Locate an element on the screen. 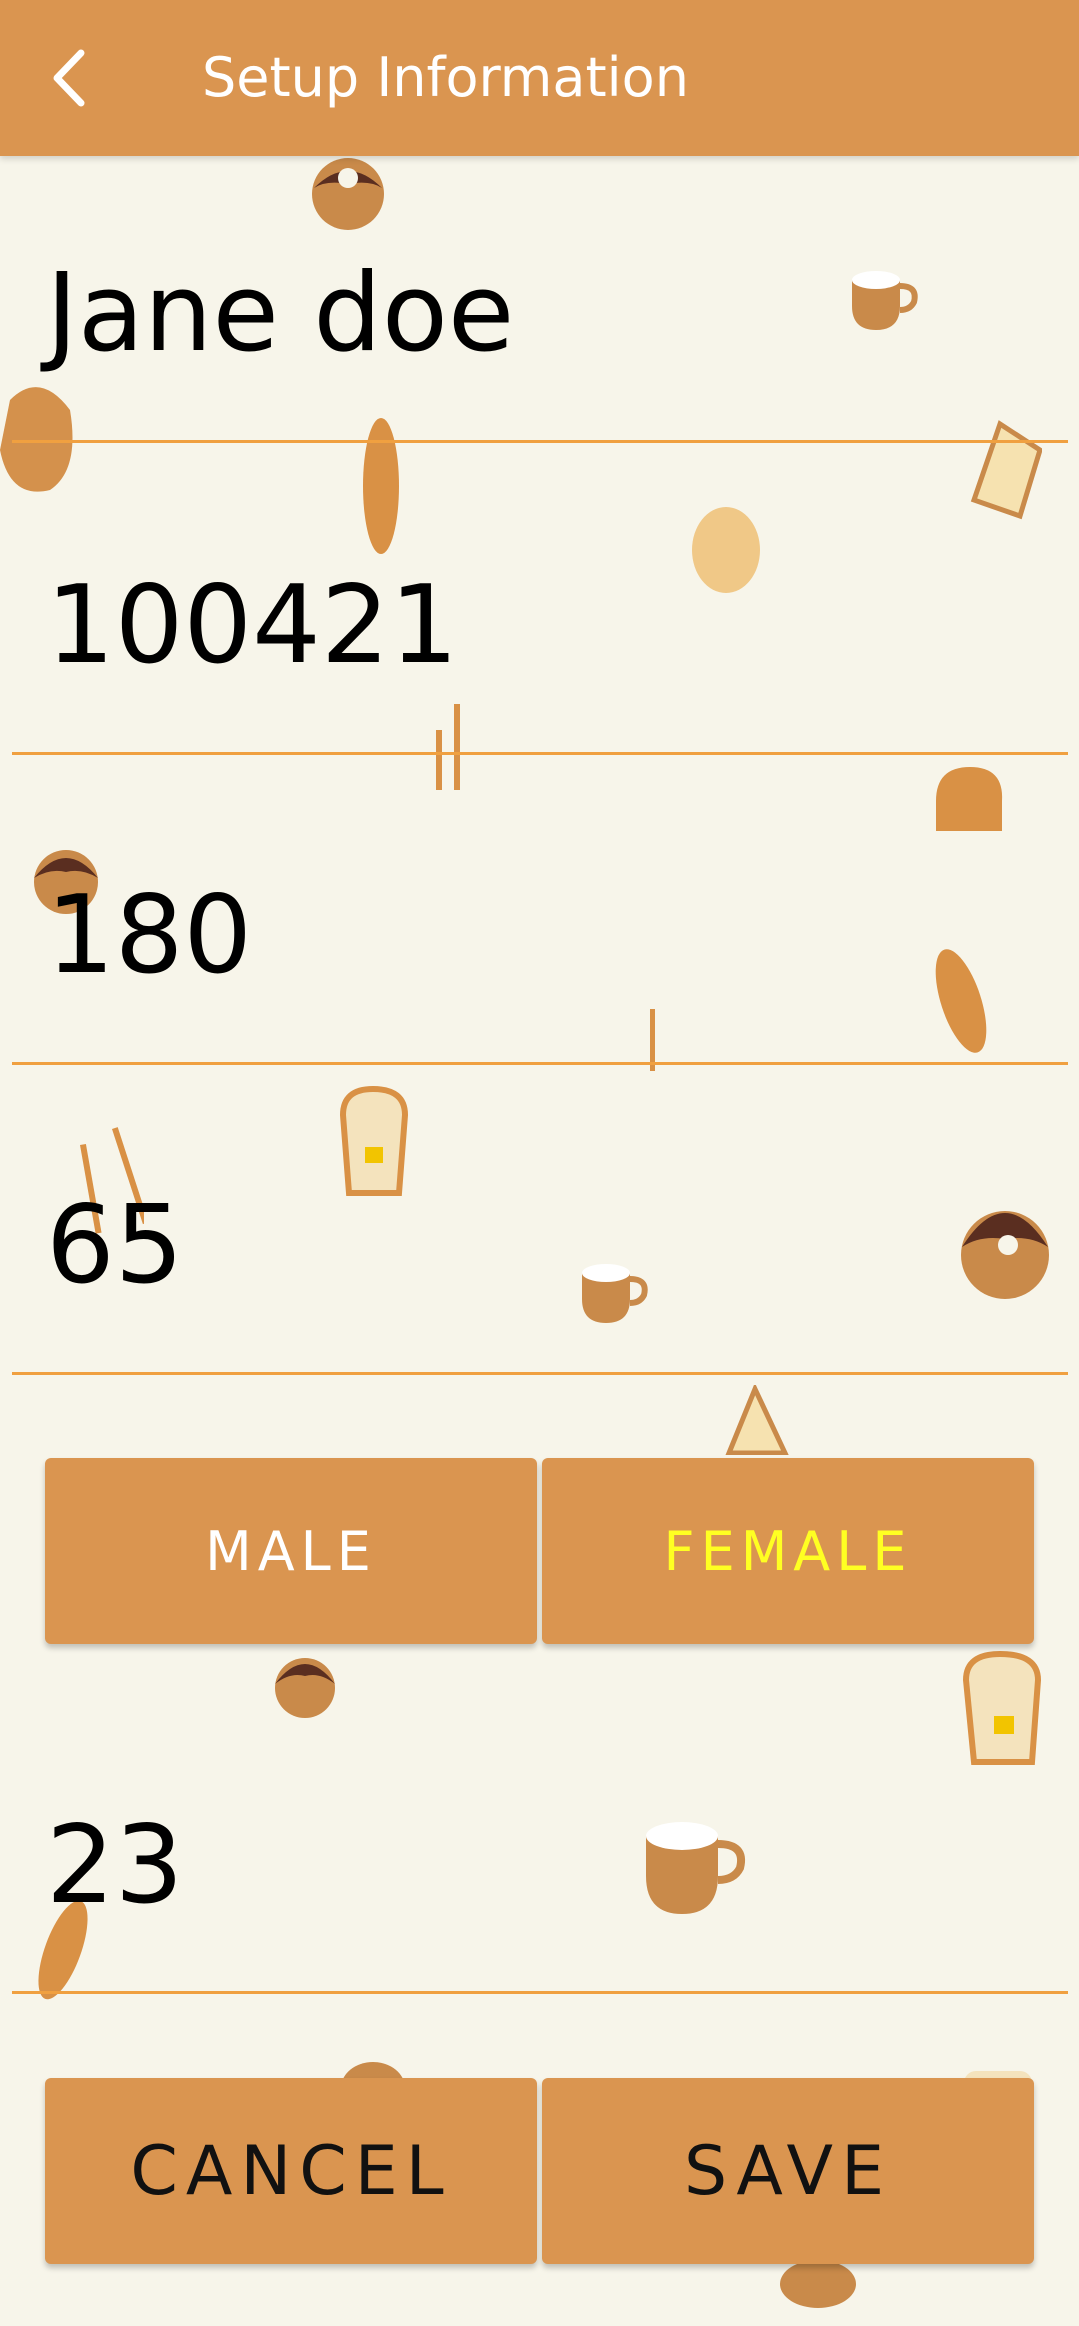 Image resolution: width=1079 pixels, height=2326 pixels. male-button: MALE is located at coordinates (291, 1551).